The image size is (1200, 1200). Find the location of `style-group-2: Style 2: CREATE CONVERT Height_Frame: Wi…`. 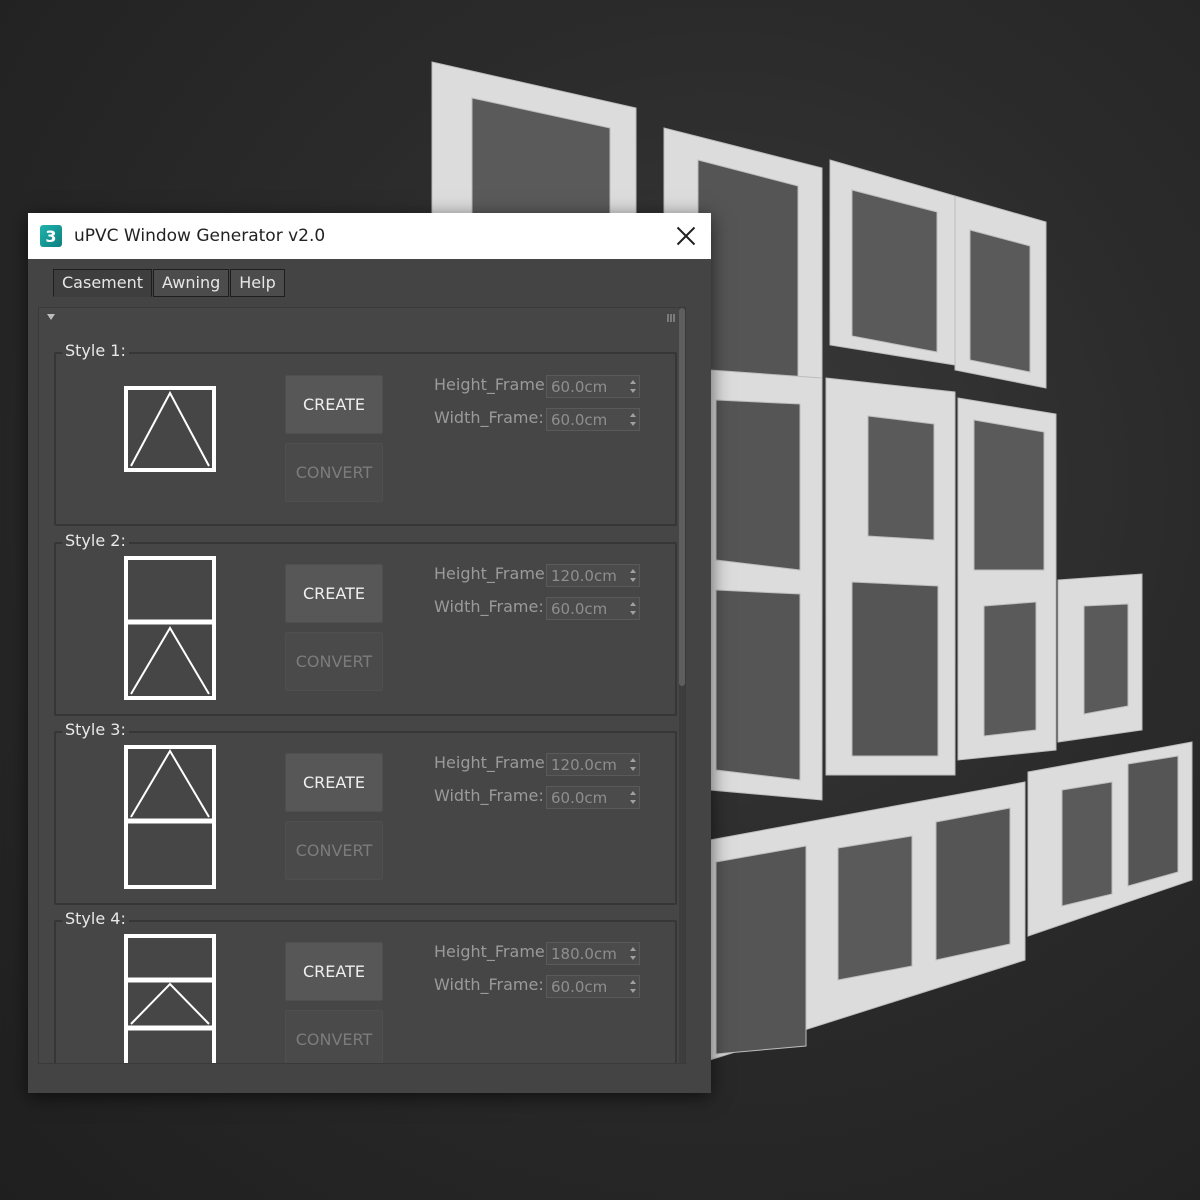

style-group-2: Style 2: CREATE CONVERT Height_Frame: Wi… is located at coordinates (365, 623).